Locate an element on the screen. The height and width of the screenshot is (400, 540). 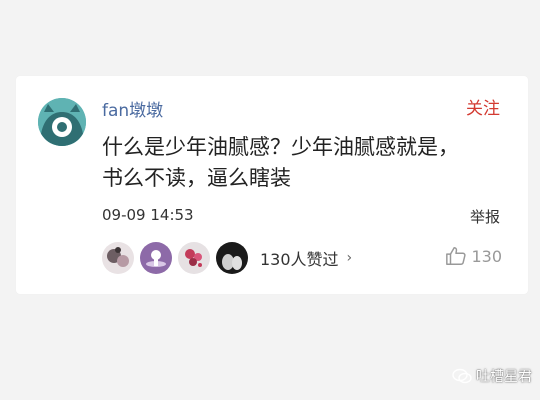
comment-timestamp: 09-09 14:53 is located at coordinates (148, 215).